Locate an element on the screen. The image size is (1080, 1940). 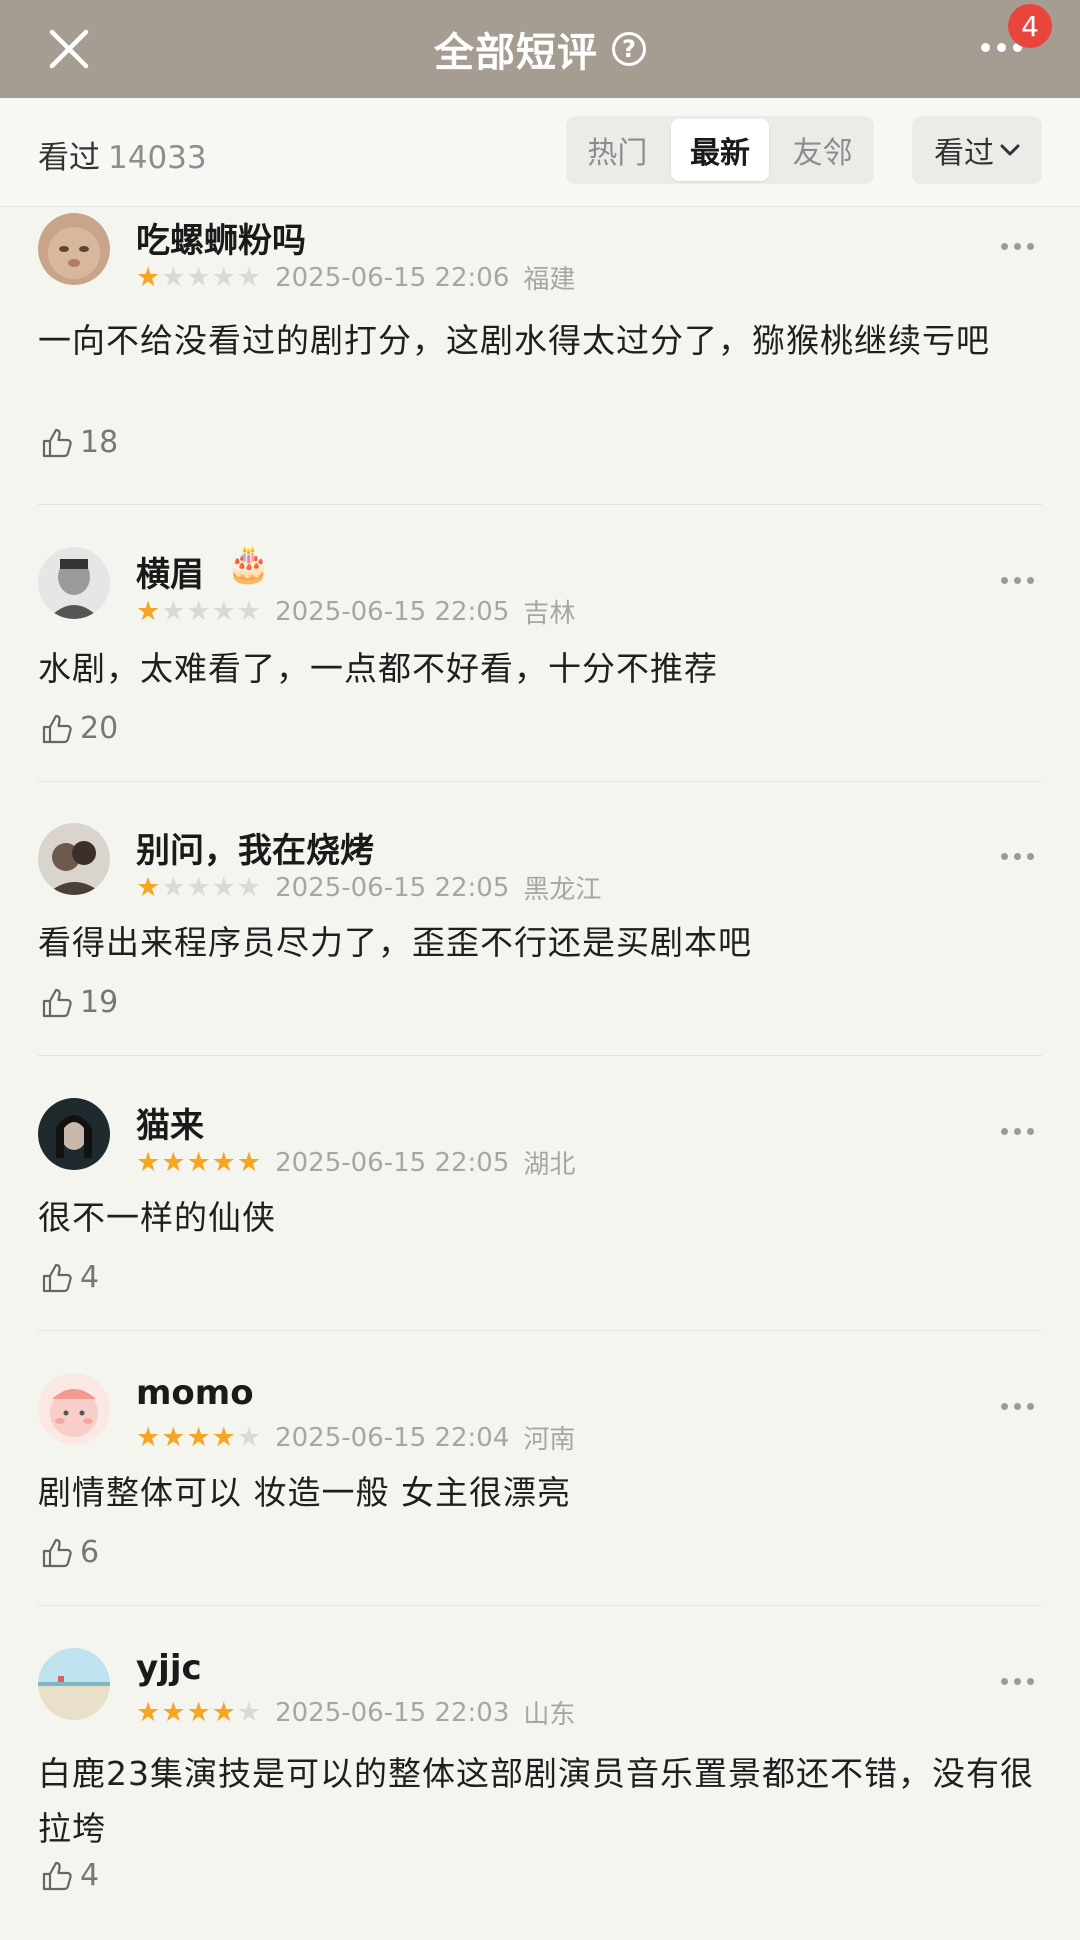
like-button: 6 is located at coordinates (69, 1552).